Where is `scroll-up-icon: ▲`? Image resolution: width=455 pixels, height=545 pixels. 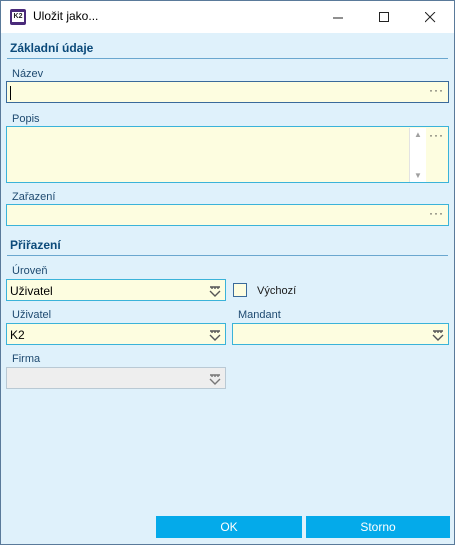 scroll-up-icon: ▲ is located at coordinates (418, 134).